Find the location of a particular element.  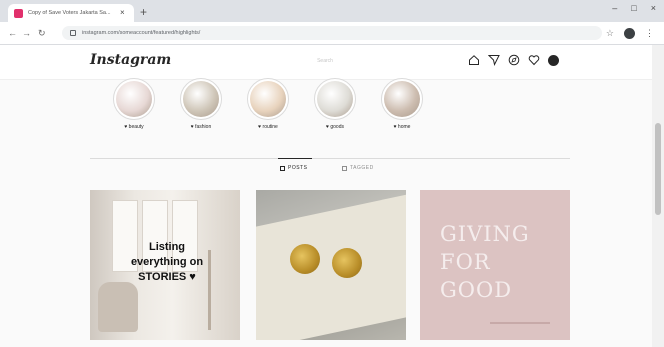

instagram-logo: Instagram is located at coordinates (130, 60).